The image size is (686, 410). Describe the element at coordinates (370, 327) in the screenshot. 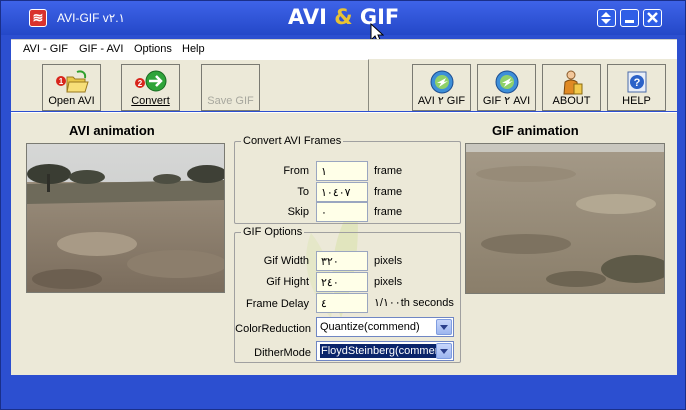

I see `color-reduction-value: Quantize(commend)` at that location.